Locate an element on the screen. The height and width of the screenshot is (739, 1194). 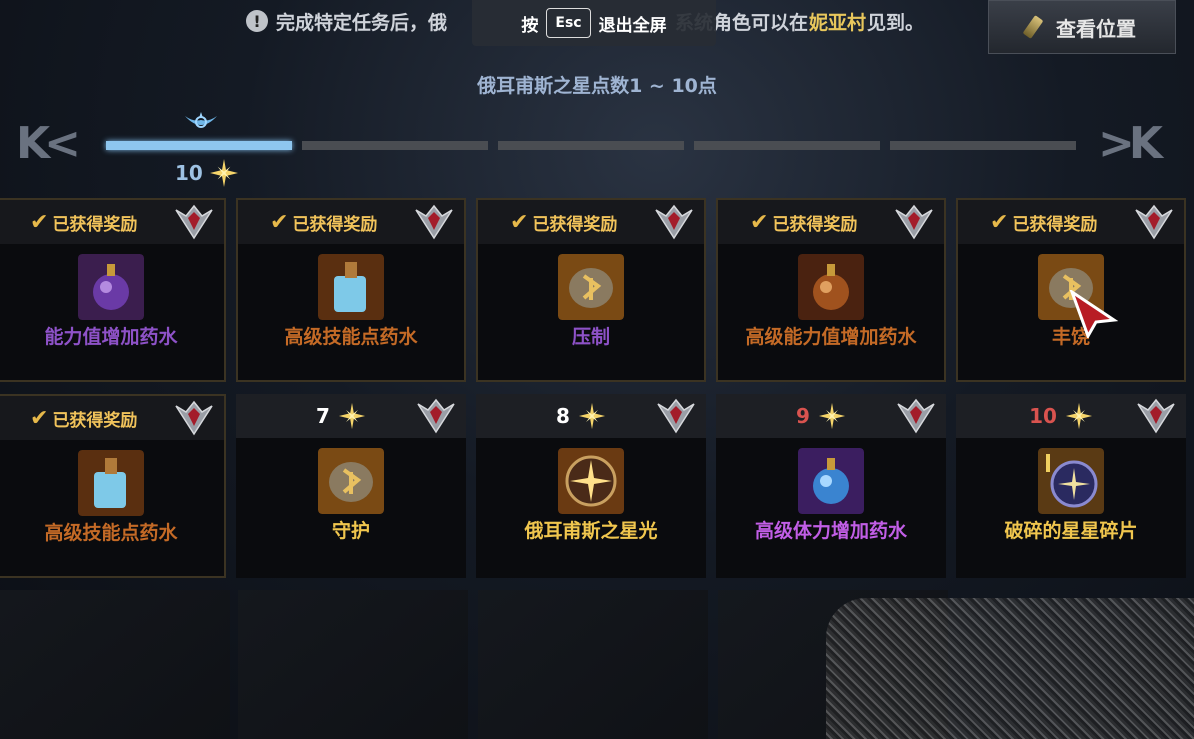
star-fragment-icon is located at coordinates (1071, 481).